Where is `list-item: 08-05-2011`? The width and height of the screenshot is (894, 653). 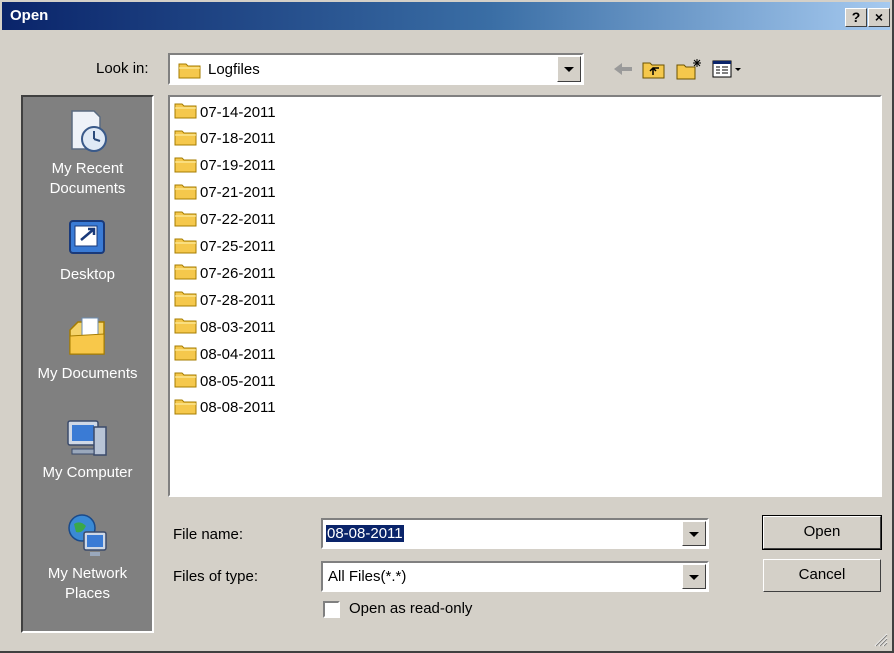 list-item: 08-05-2011 is located at coordinates (225, 381).